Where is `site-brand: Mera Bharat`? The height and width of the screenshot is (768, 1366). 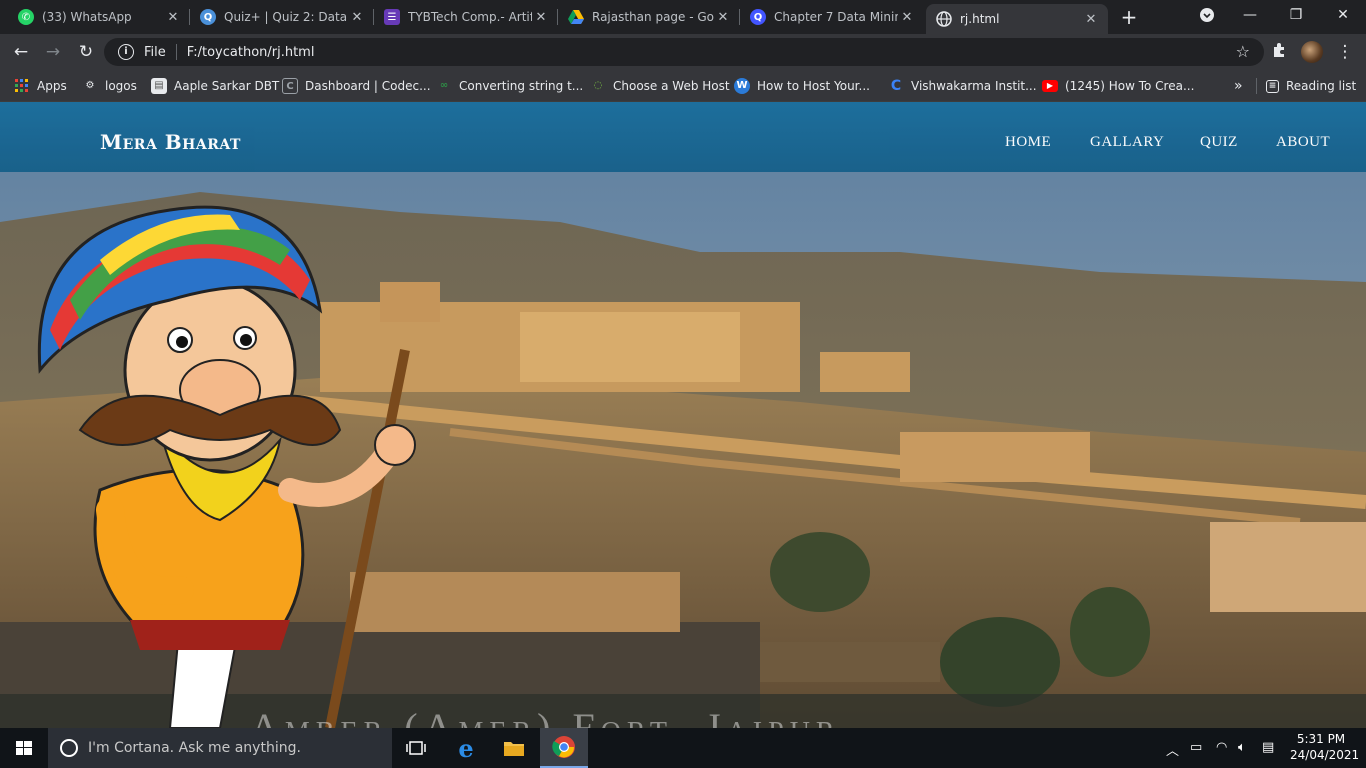 site-brand: Mera Bharat is located at coordinates (170, 142).